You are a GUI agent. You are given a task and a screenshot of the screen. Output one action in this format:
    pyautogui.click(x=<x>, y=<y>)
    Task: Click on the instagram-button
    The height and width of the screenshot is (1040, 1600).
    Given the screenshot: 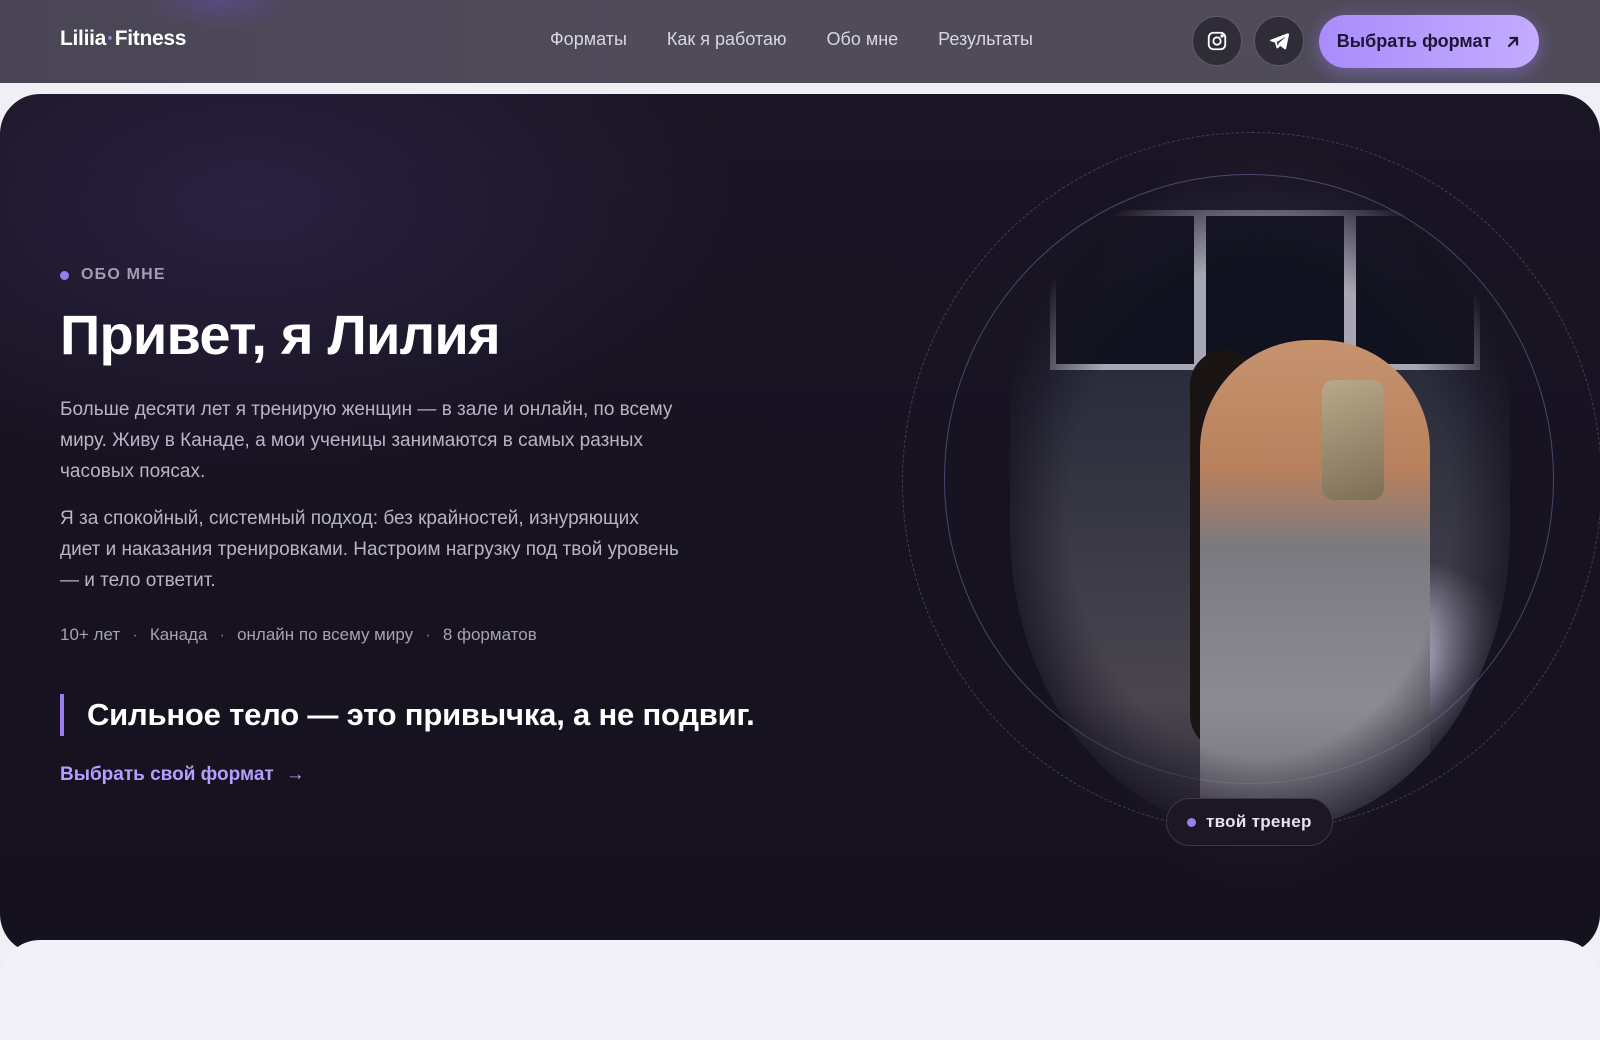 What is the action you would take?
    pyautogui.click(x=1217, y=41)
    